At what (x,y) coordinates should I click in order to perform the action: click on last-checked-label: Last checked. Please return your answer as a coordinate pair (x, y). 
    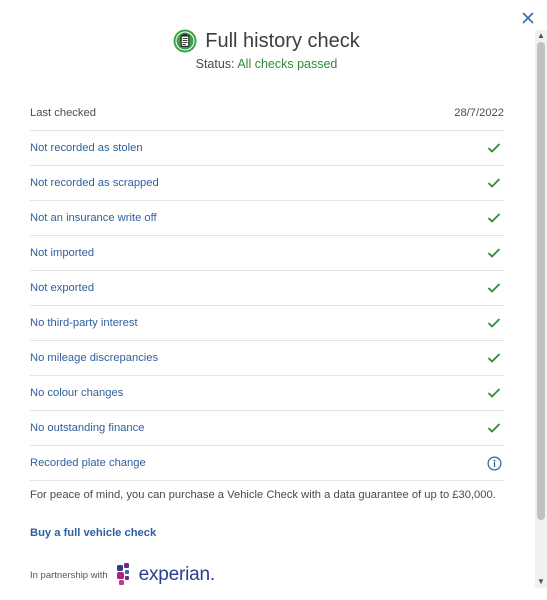
    Looking at the image, I should click on (63, 113).